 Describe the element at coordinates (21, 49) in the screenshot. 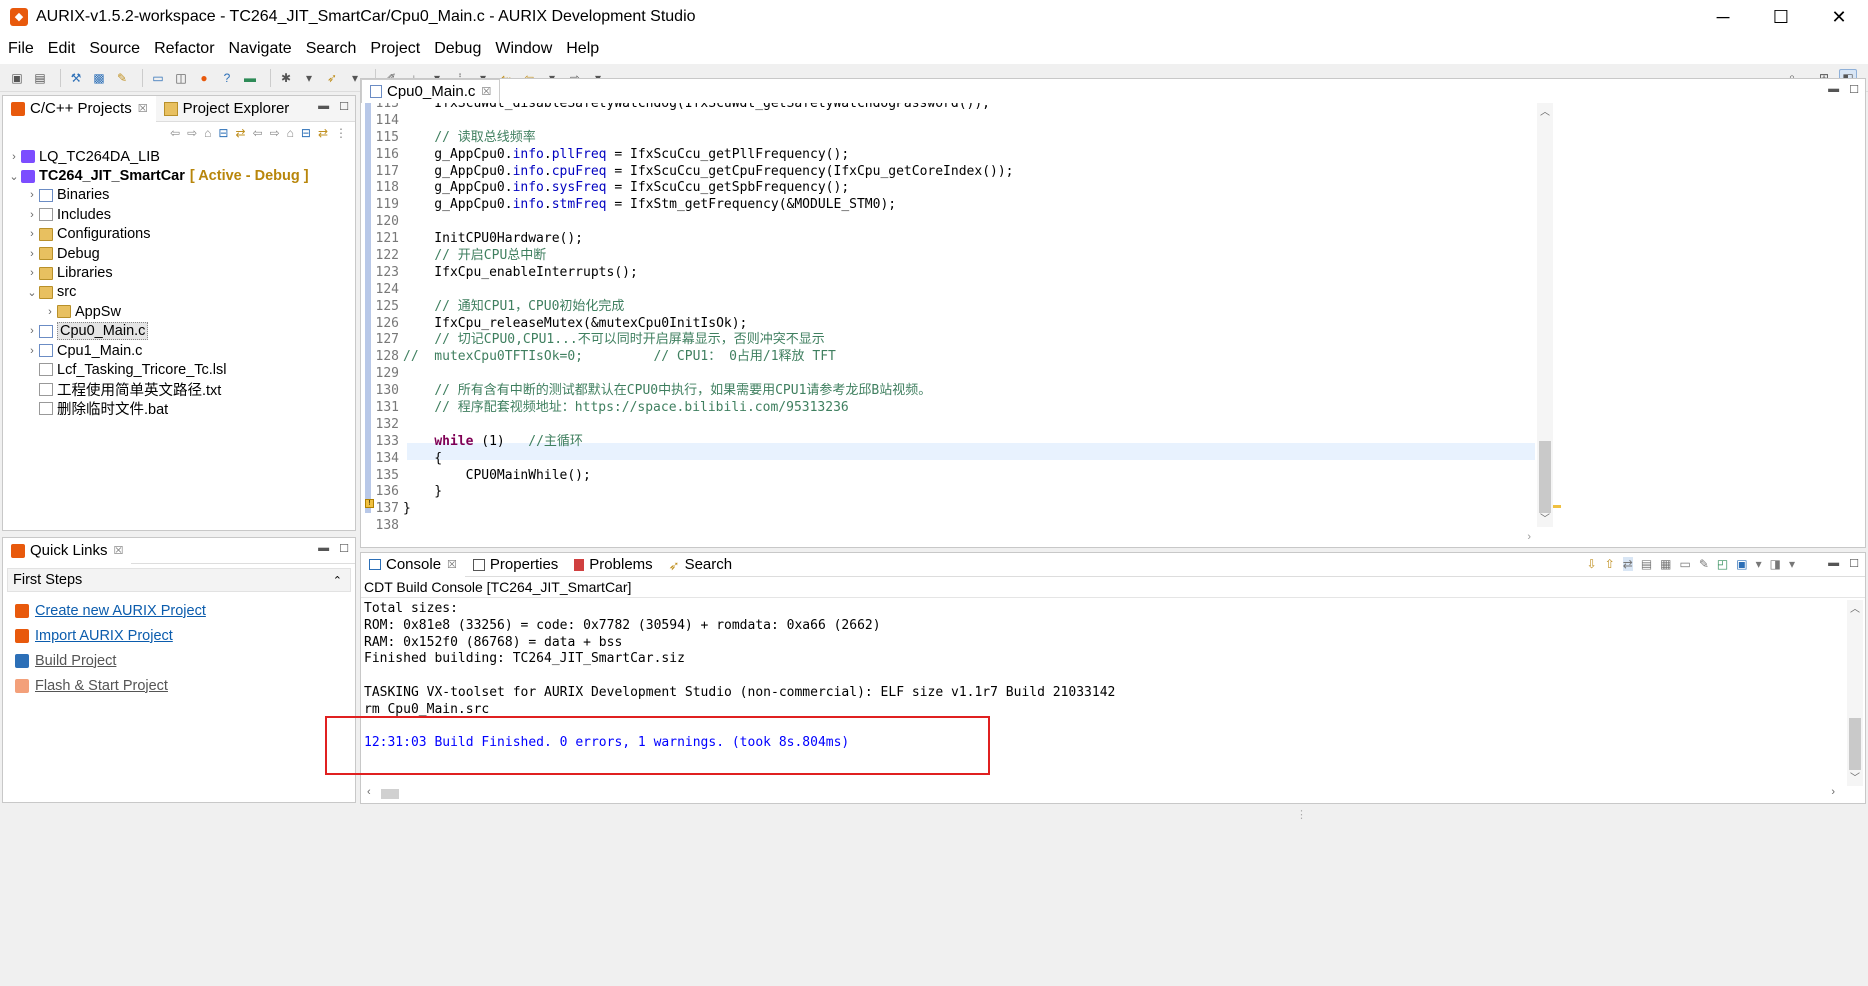

I see `menu-file: File` at that location.